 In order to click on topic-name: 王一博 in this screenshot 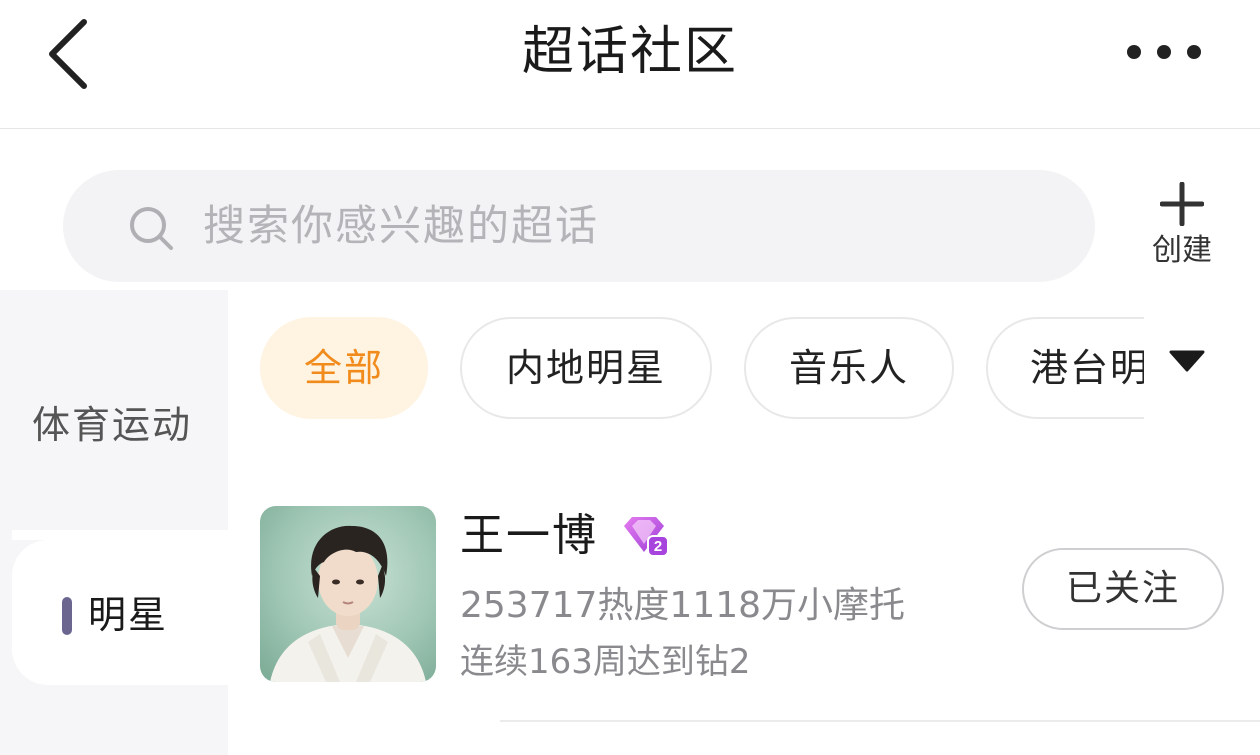, I will do `click(529, 536)`.